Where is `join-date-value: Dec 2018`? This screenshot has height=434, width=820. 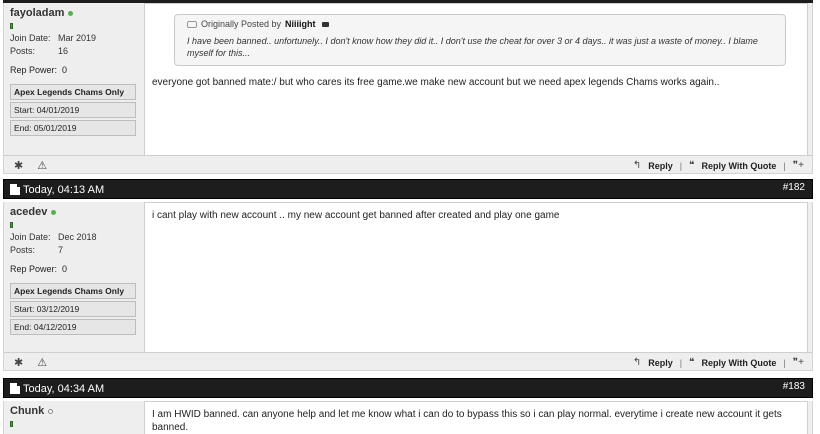 join-date-value: Dec 2018 is located at coordinates (77, 237).